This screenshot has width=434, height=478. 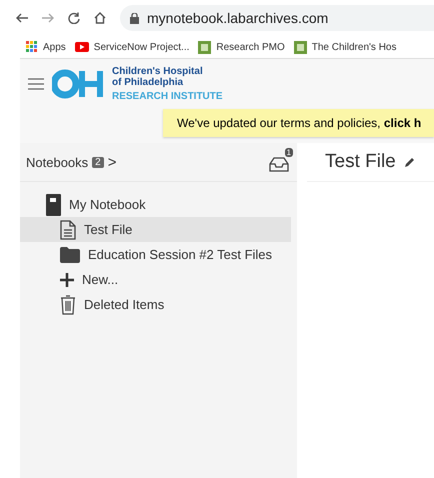 I want to click on bookmark-link: The Children's Hos, so click(x=354, y=47).